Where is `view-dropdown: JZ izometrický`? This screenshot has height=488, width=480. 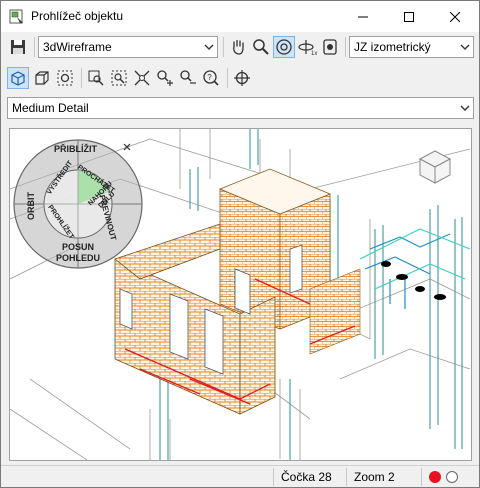 view-dropdown: JZ izometrický is located at coordinates (411, 47).